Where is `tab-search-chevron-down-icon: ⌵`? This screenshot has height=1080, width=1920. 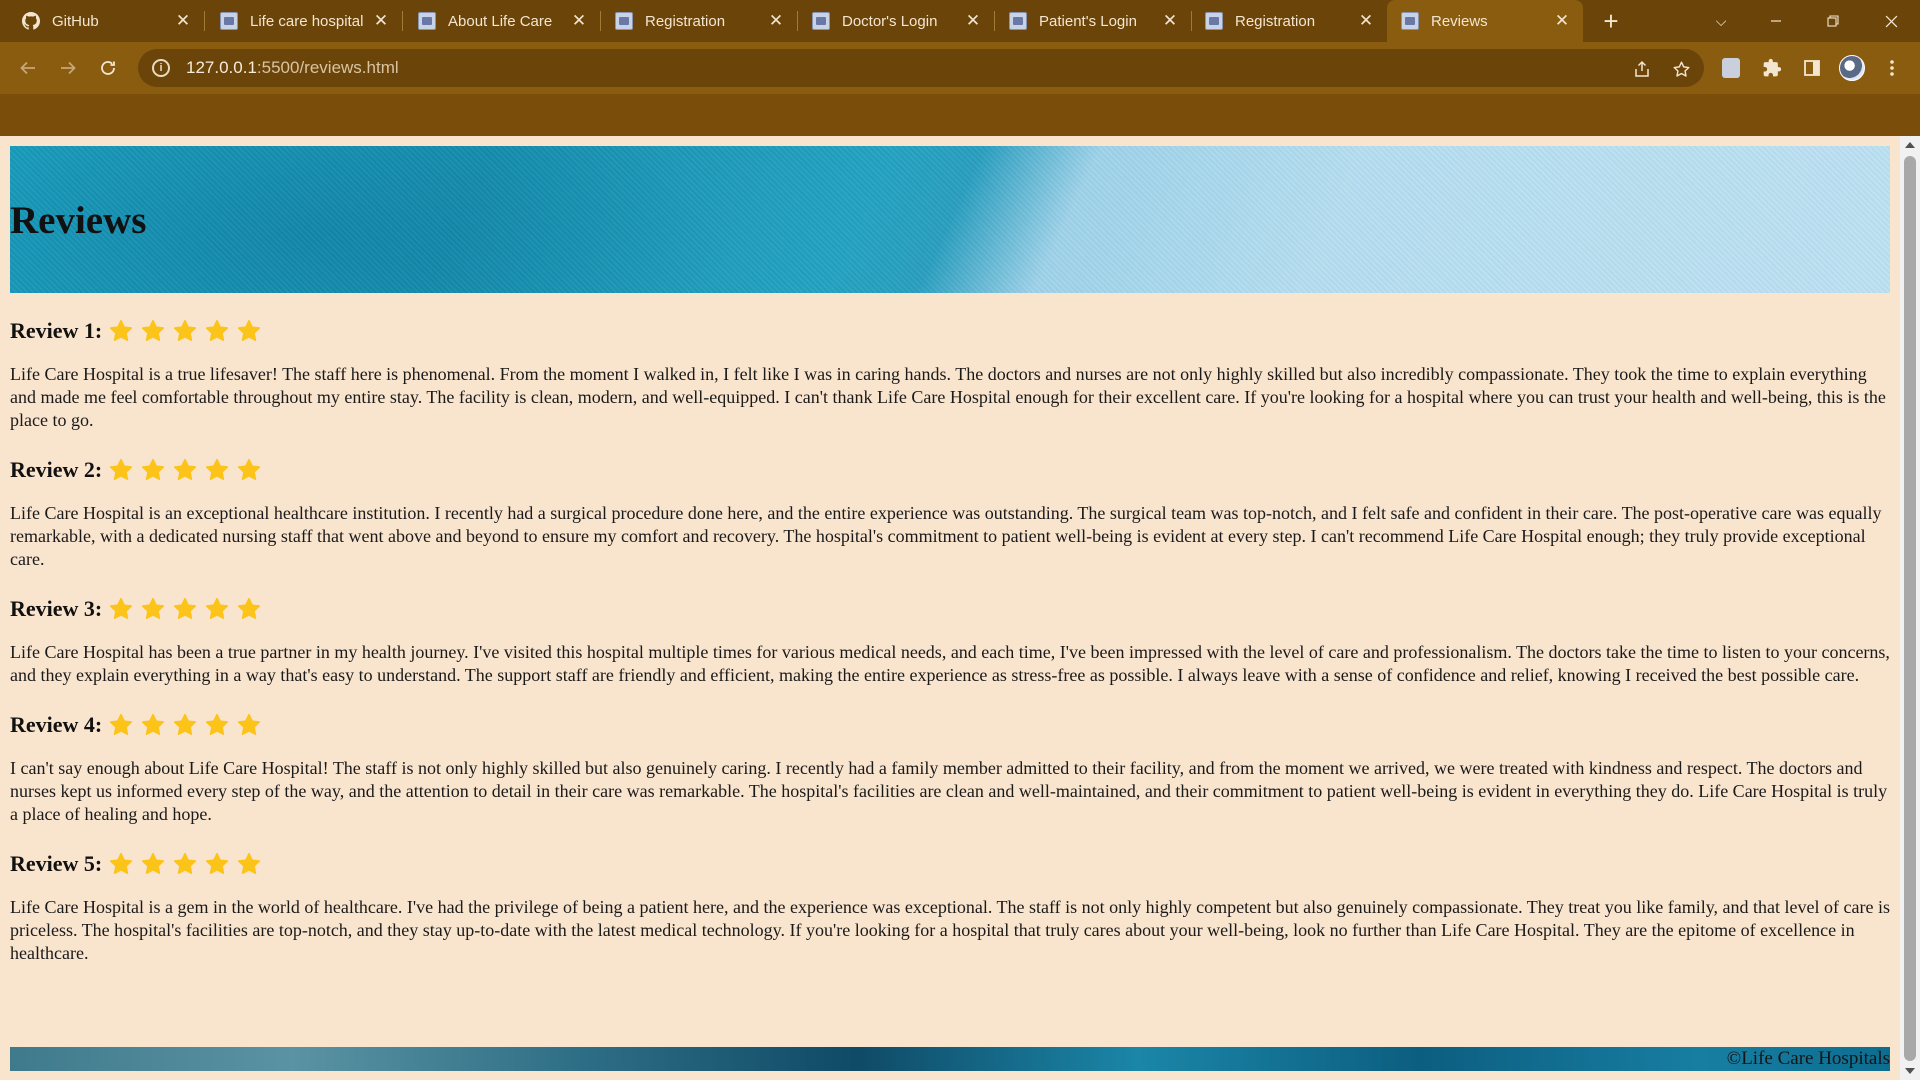 tab-search-chevron-down-icon: ⌵ is located at coordinates (1721, 21).